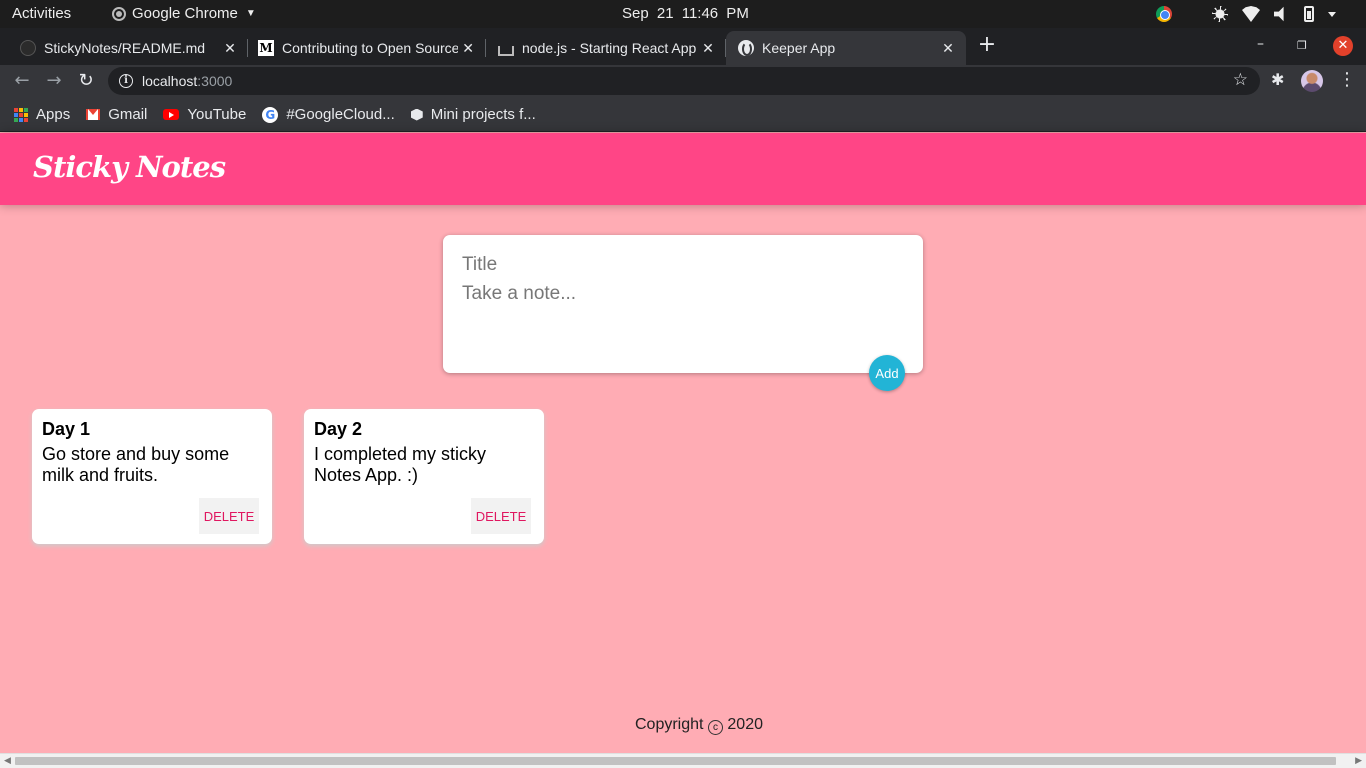 This screenshot has height=768, width=1366. Describe the element at coordinates (1240, 80) in the screenshot. I see `bookmark-star-icon: ☆` at that location.